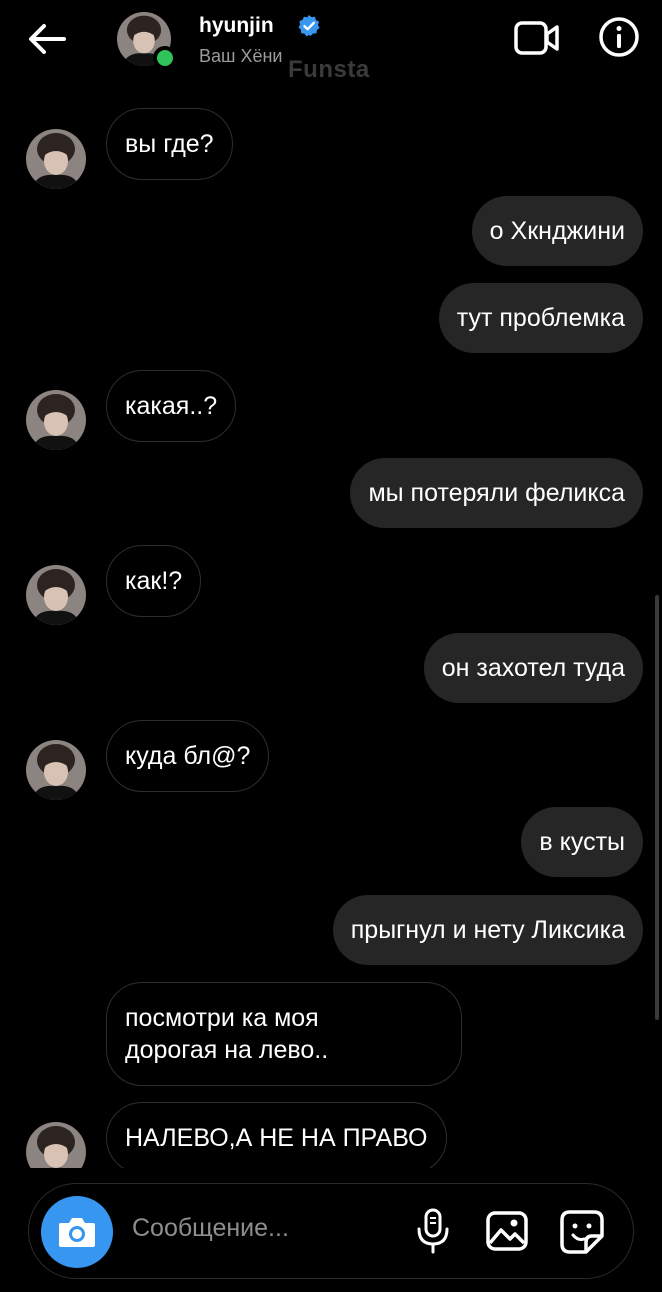 The width and height of the screenshot is (662, 1292). I want to click on back-arrow-icon, so click(46, 39).